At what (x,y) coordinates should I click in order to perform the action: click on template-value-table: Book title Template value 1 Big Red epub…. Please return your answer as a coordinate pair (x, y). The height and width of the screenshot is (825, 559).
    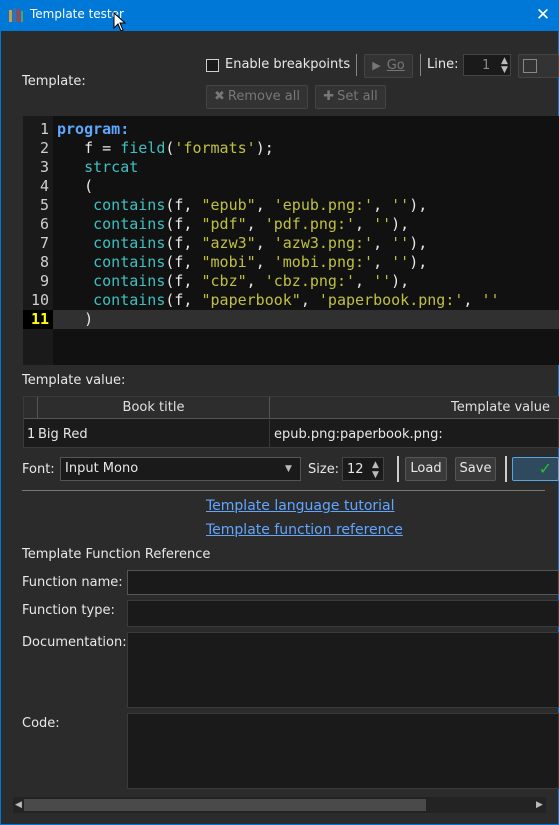
    Looking at the image, I should click on (291, 422).